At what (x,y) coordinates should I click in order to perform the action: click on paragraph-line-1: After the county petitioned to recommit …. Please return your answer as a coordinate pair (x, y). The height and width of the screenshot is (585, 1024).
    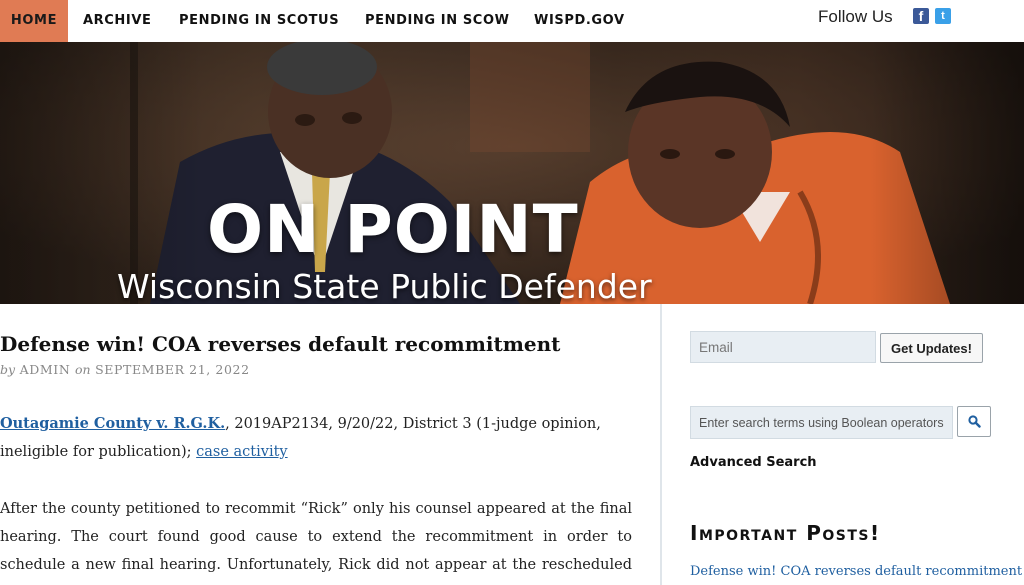
    Looking at the image, I should click on (316, 509).